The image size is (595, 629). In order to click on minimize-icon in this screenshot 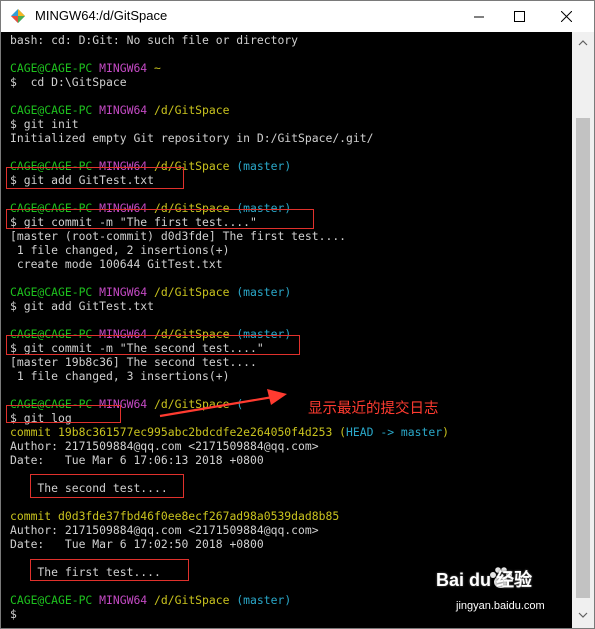, I will do `click(478, 17)`.